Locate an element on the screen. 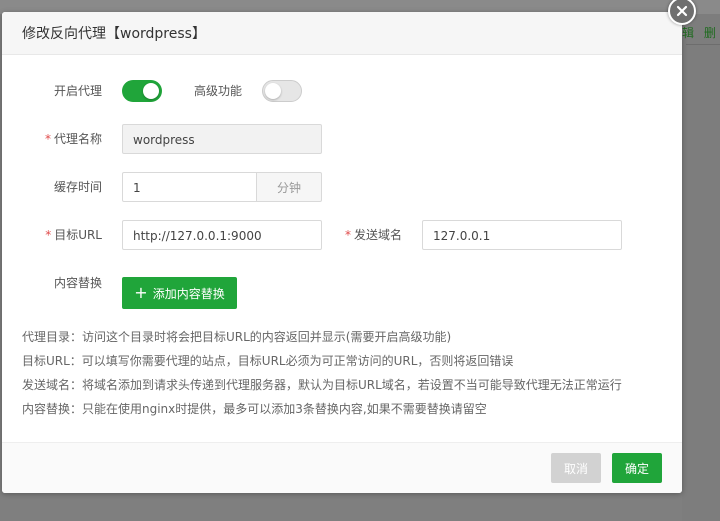  close-icon is located at coordinates (682, 12).